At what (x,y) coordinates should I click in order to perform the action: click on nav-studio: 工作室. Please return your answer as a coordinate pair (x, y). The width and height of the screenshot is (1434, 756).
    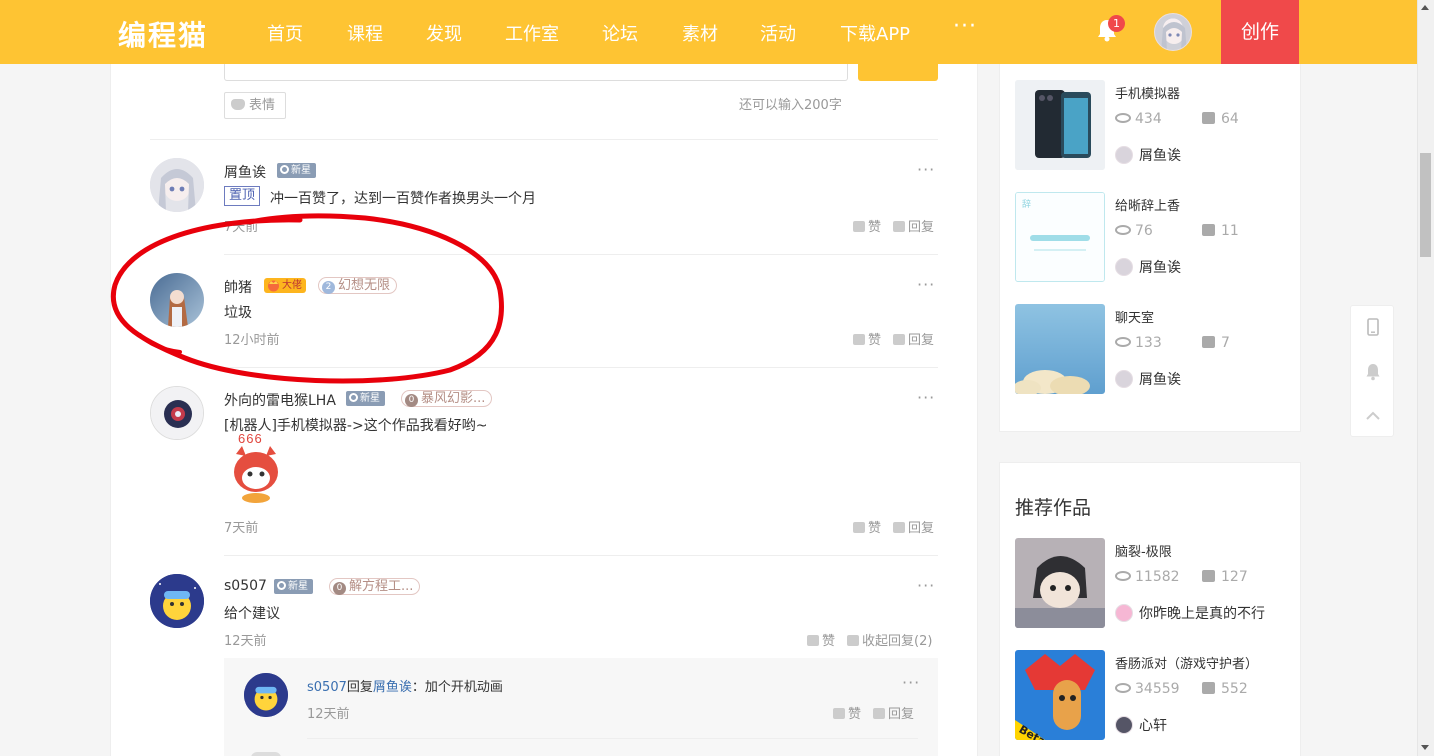
    Looking at the image, I should click on (532, 33).